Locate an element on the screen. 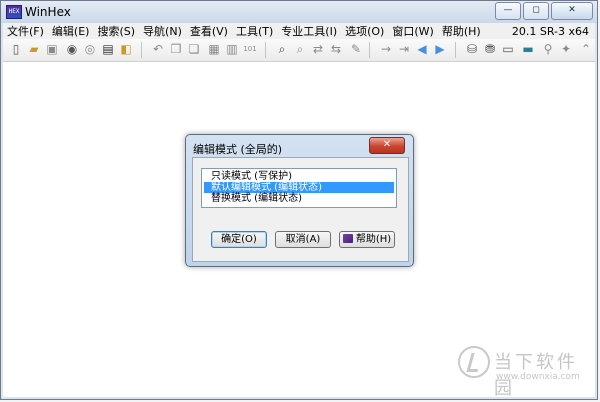 The image size is (600, 402). replace-hex-icon: ⇆ is located at coordinates (336, 49).